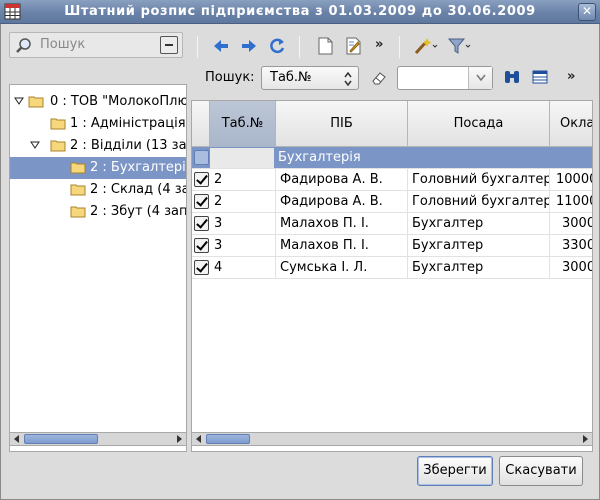 Image resolution: width=600 pixels, height=500 pixels. I want to click on new-document-icon, so click(325, 46).